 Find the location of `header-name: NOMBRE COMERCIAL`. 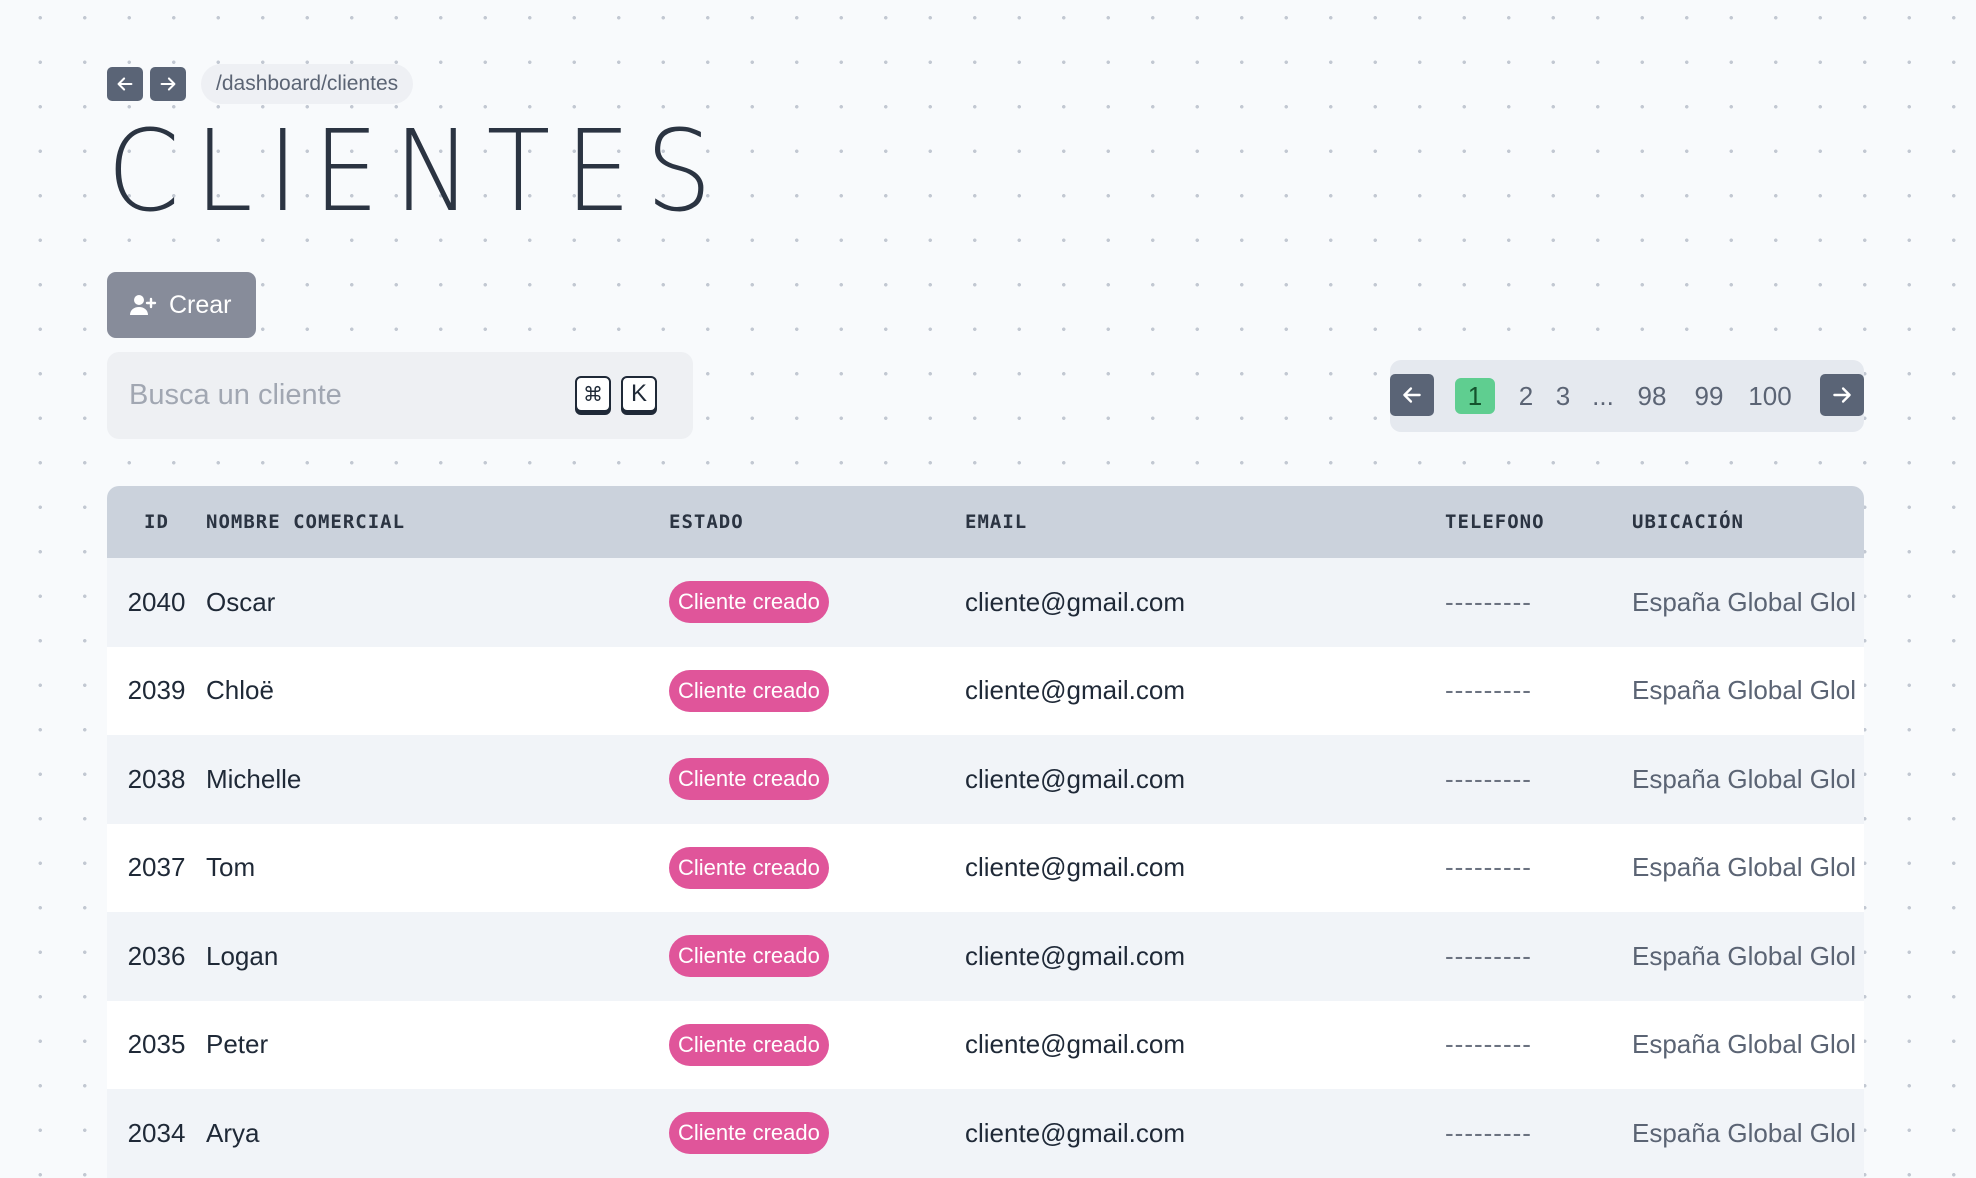

header-name: NOMBRE COMERCIAL is located at coordinates (437, 522).